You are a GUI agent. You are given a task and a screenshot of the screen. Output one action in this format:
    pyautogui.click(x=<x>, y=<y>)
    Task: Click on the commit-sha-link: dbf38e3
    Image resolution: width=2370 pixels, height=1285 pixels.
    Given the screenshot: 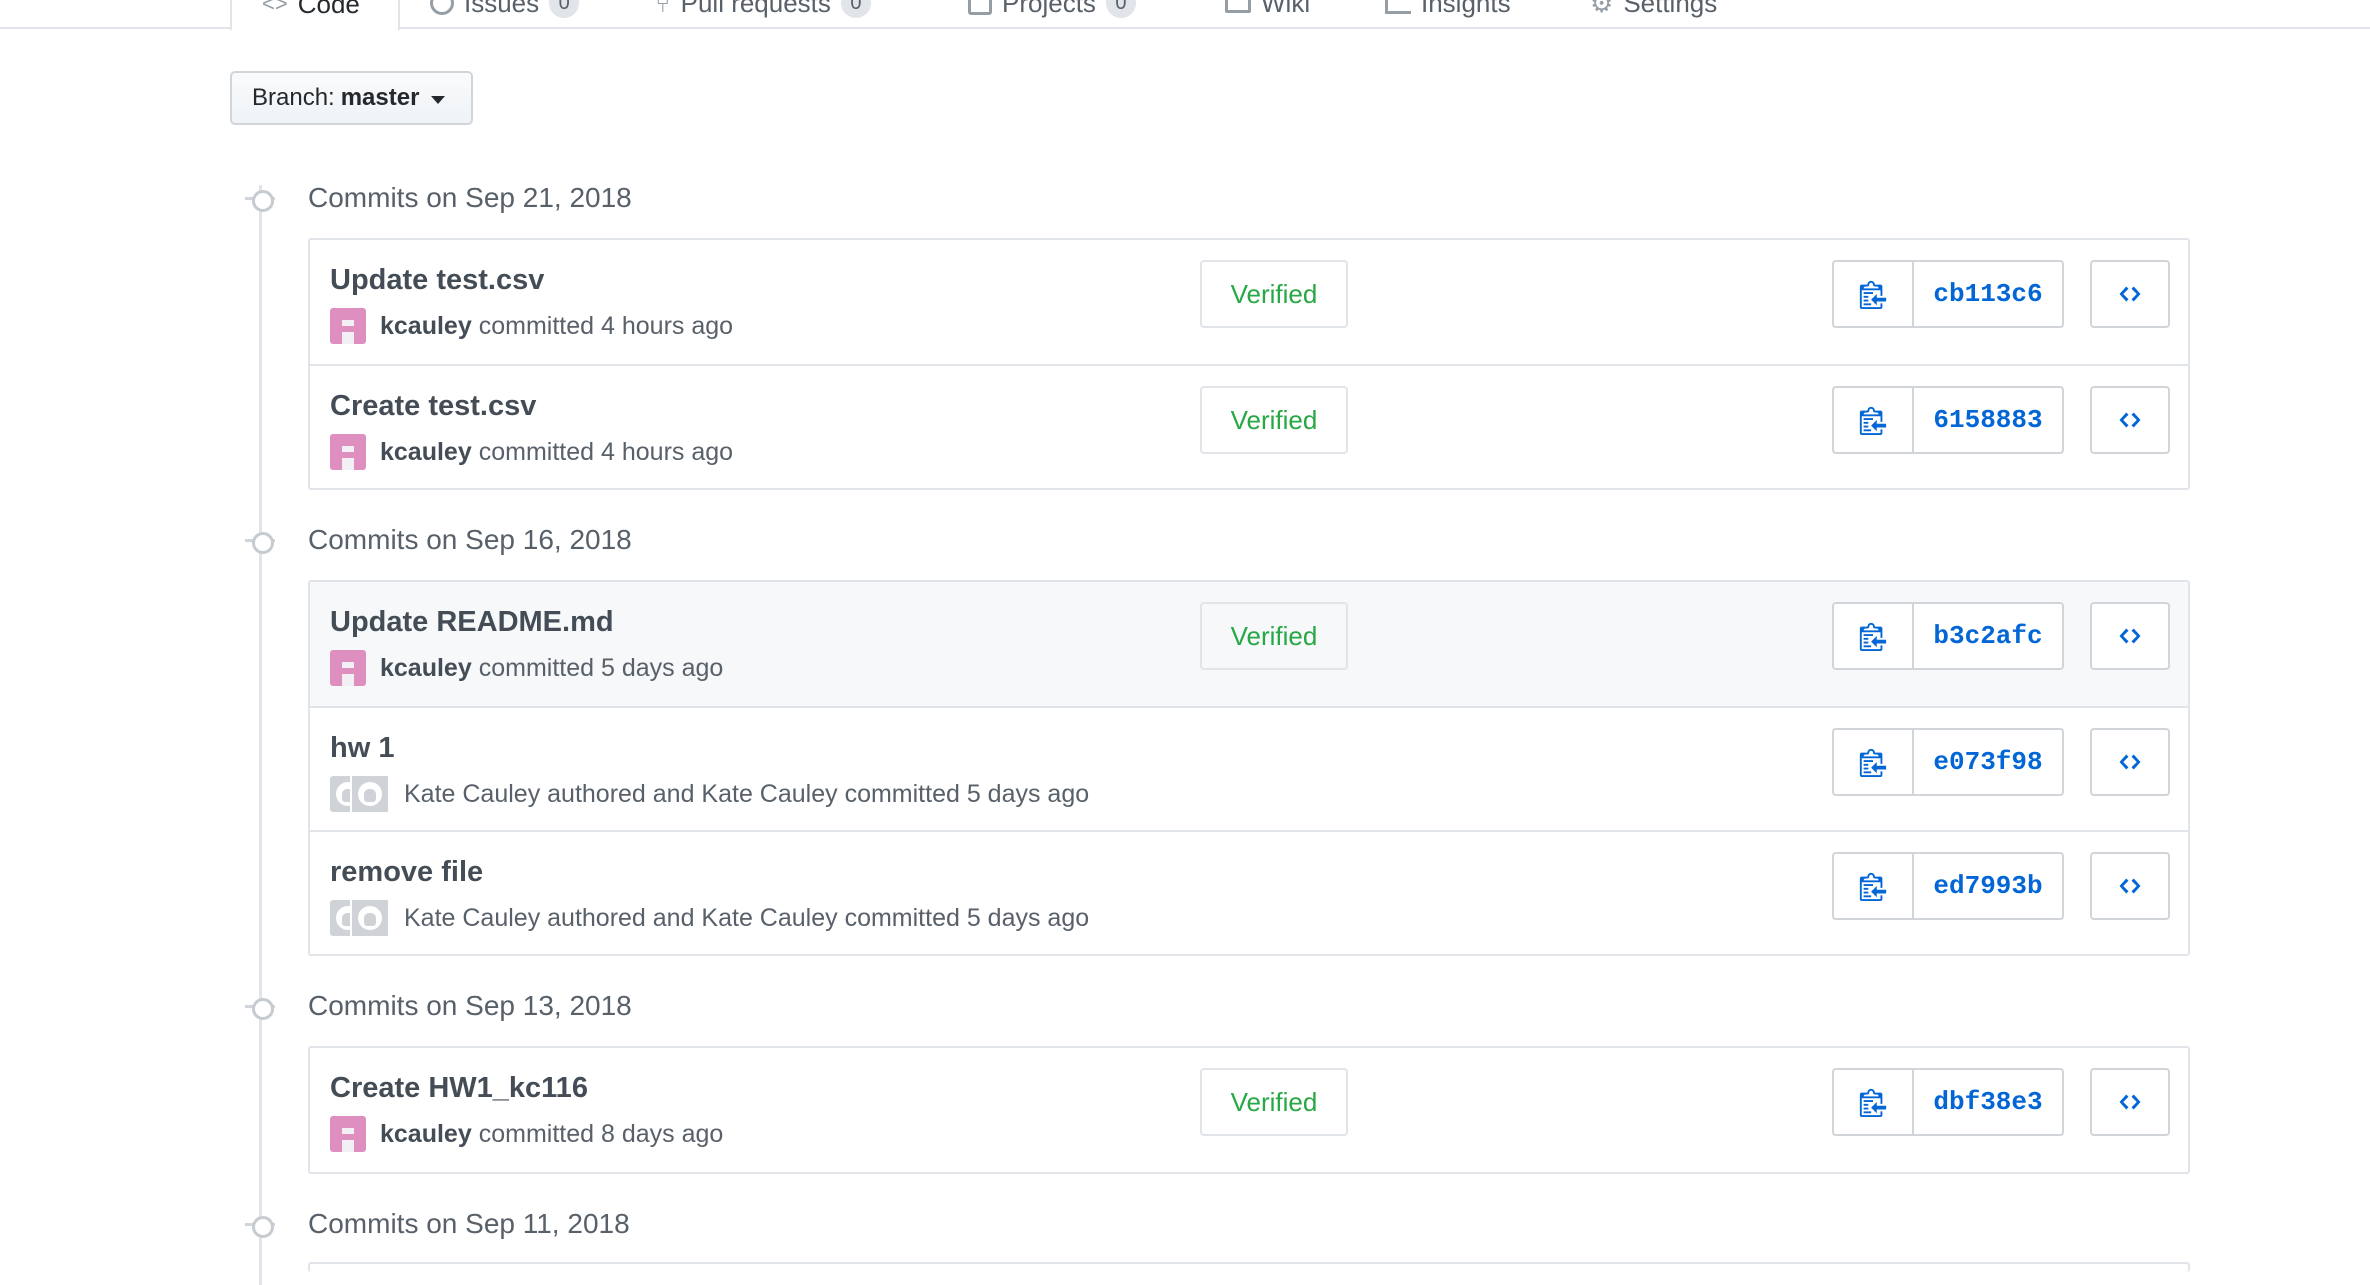 What is the action you would take?
    pyautogui.click(x=1988, y=1102)
    